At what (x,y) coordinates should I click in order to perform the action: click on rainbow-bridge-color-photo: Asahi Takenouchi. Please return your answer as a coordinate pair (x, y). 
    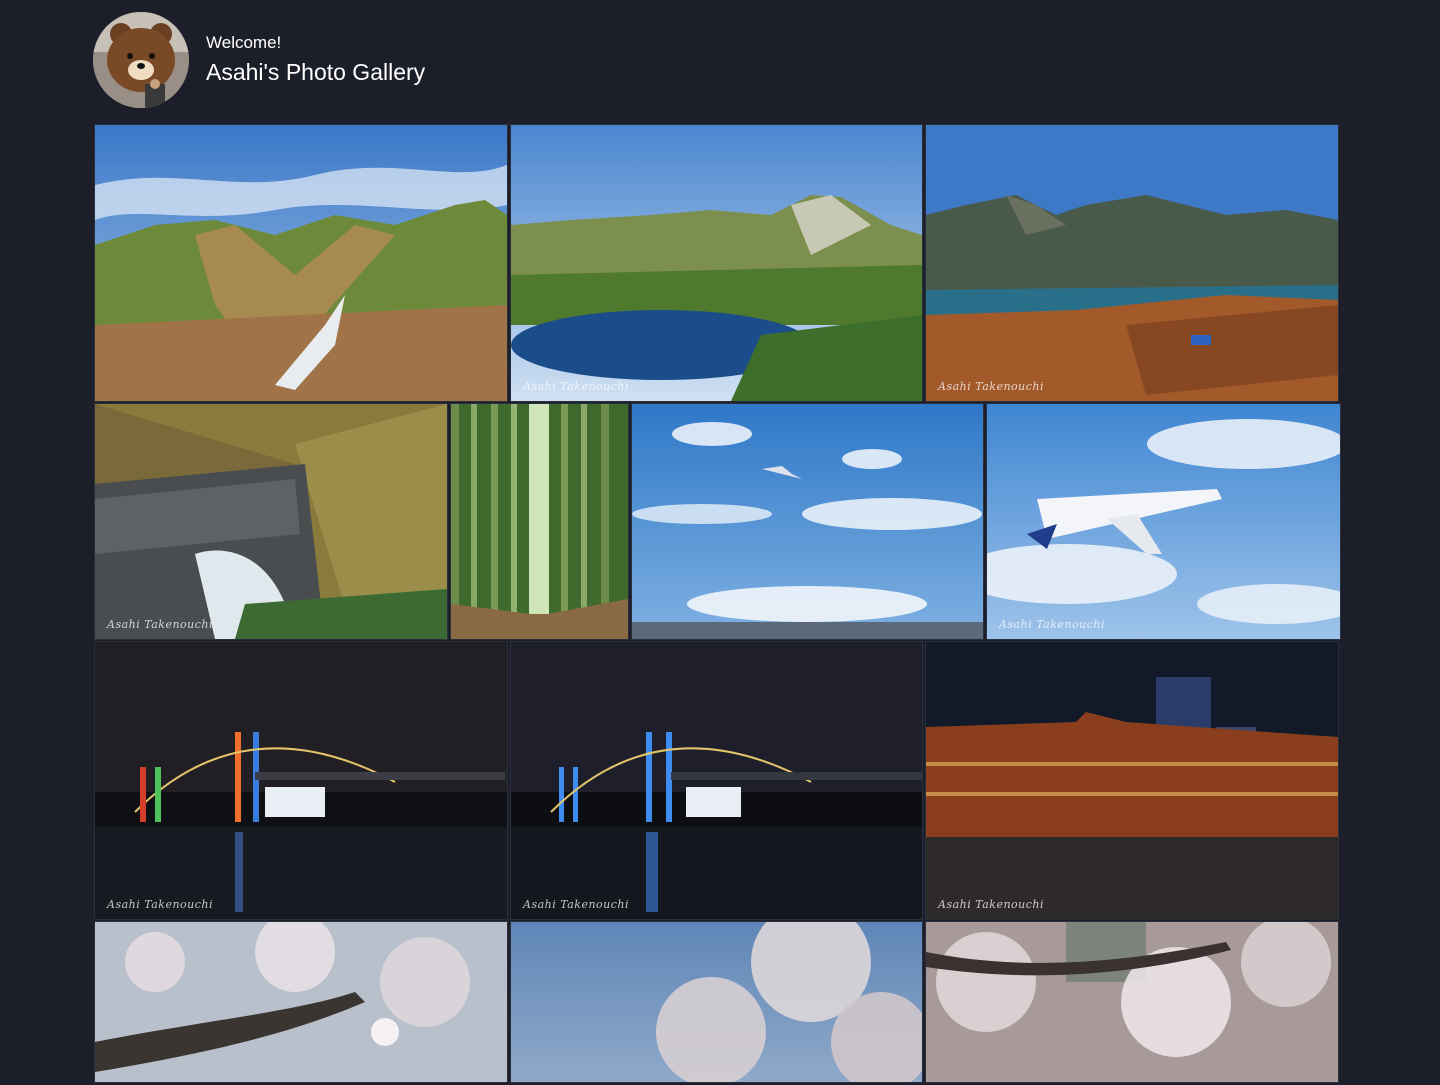
    Looking at the image, I should click on (301, 780).